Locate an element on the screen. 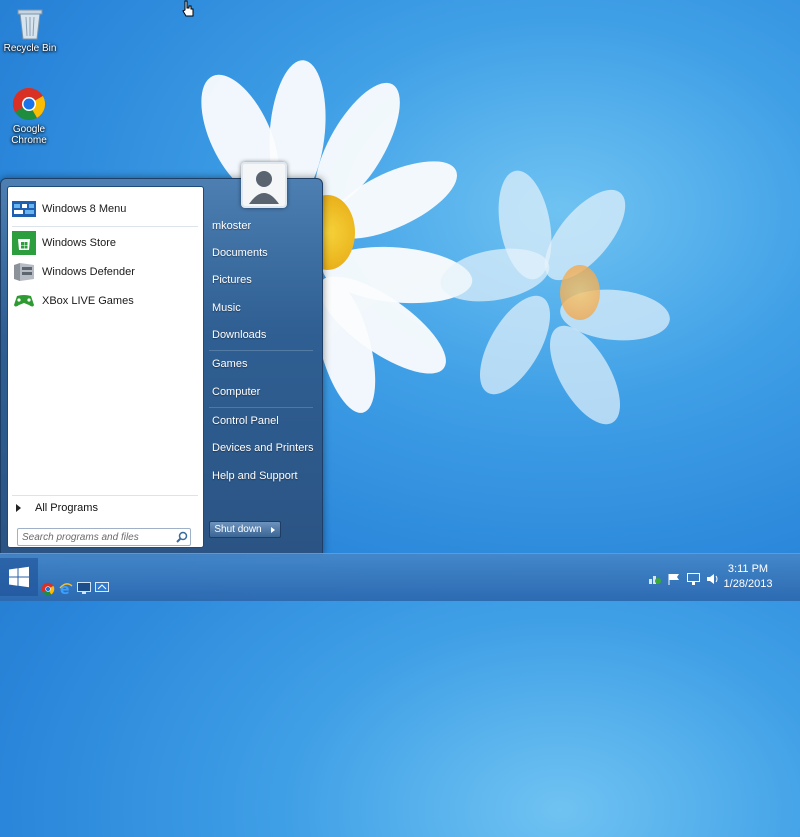  user-picture is located at coordinates (264, 185).